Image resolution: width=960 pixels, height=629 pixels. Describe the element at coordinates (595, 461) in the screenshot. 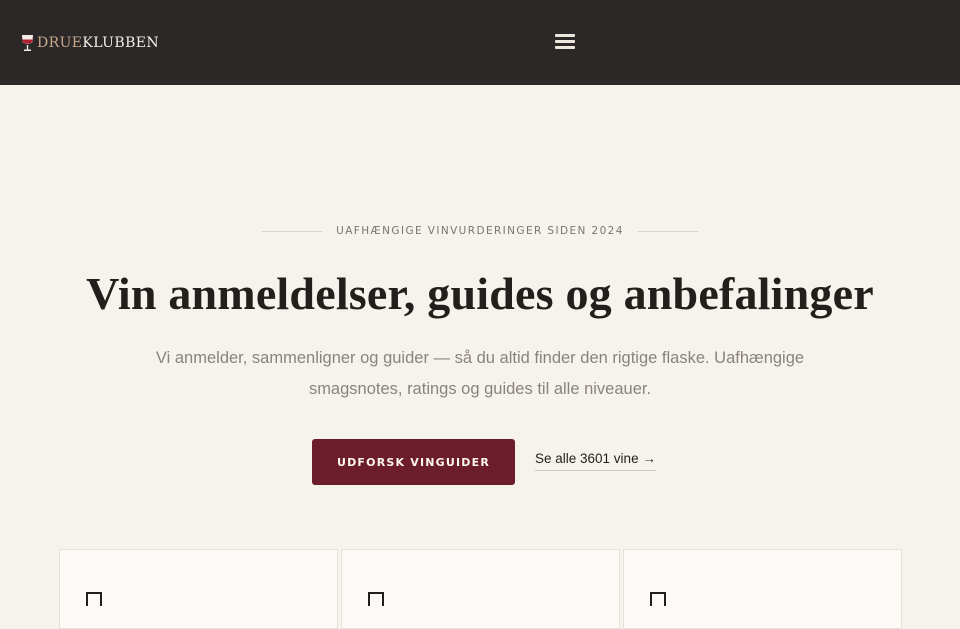

I see `see-all-wines-link: Se alle 3601 vine →` at that location.